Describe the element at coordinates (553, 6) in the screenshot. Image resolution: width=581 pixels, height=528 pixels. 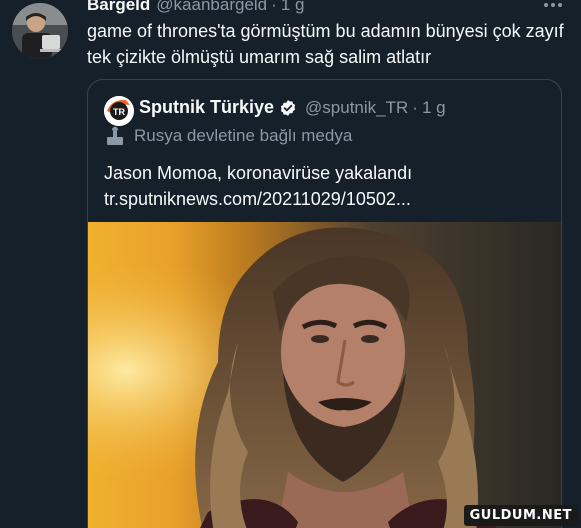
I see `more-horizontal-icon` at that location.